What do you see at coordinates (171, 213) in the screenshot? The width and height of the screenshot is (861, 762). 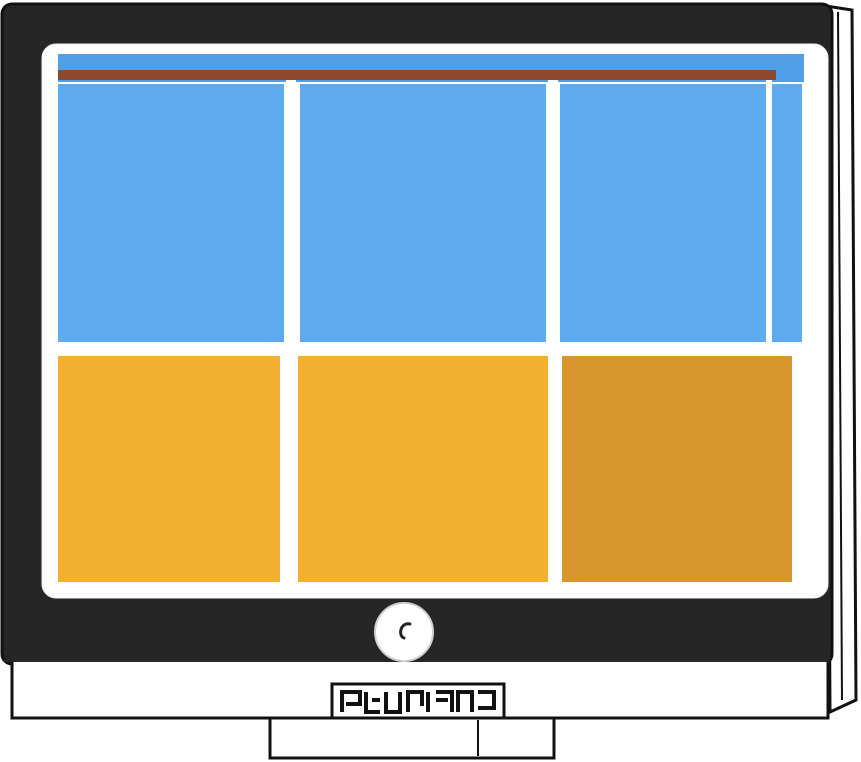 I see `tile-top-left` at bounding box center [171, 213].